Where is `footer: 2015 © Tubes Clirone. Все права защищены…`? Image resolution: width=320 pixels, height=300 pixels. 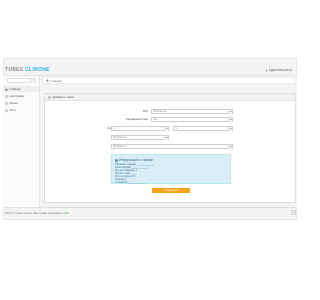
footer: 2015 © Tubes Clirone. Все права защищены… is located at coordinates (37, 213).